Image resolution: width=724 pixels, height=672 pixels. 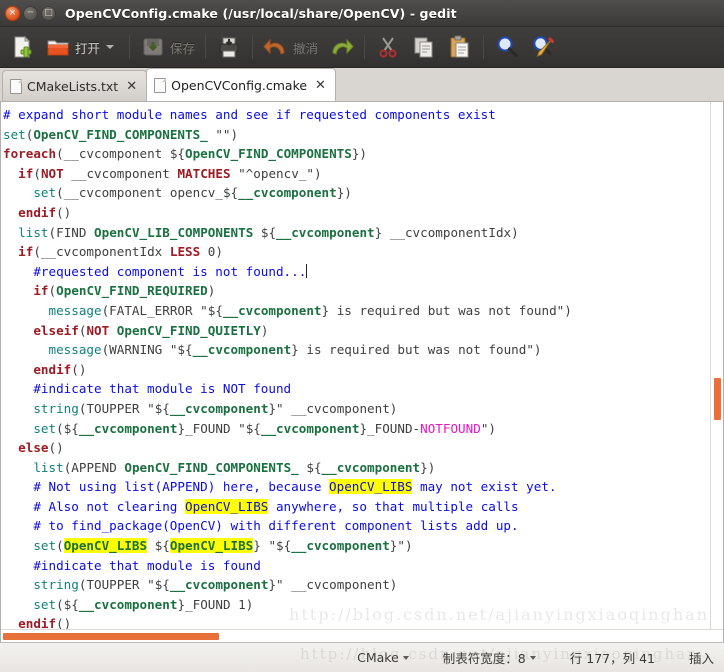 I want to click on copy-pages-icon, so click(x=424, y=47).